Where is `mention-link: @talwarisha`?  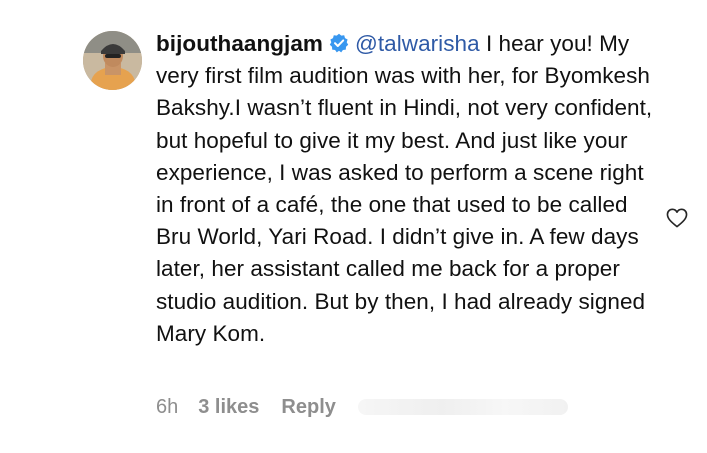
mention-link: @talwarisha is located at coordinates (417, 43).